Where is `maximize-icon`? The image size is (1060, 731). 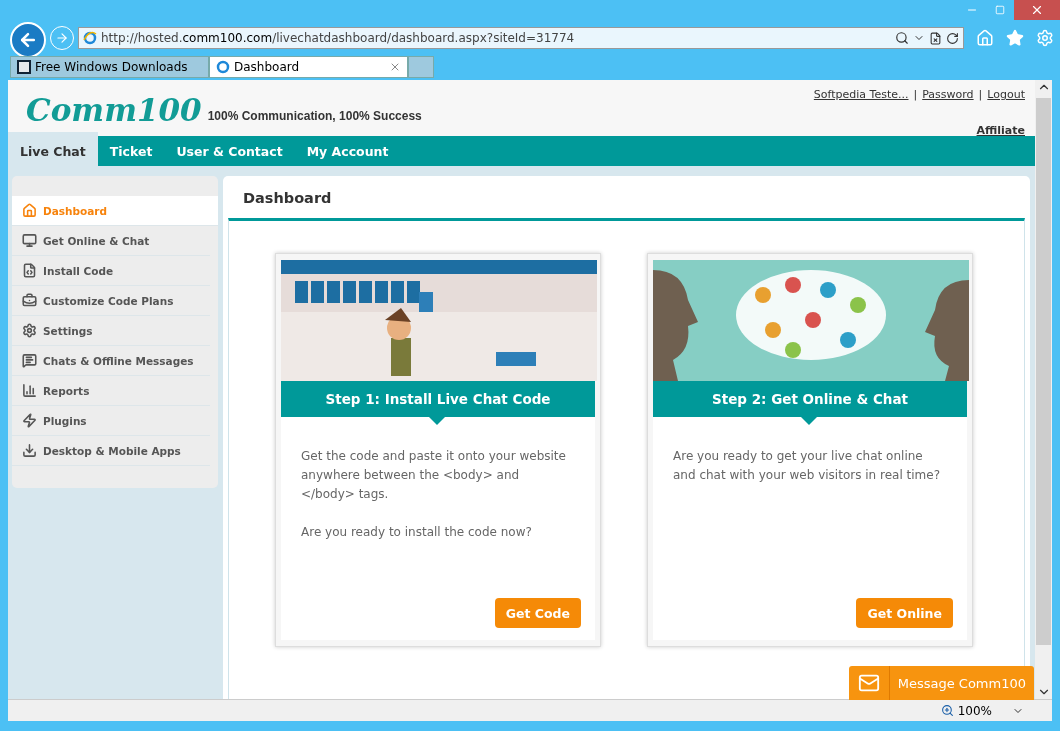 maximize-icon is located at coordinates (1000, 10).